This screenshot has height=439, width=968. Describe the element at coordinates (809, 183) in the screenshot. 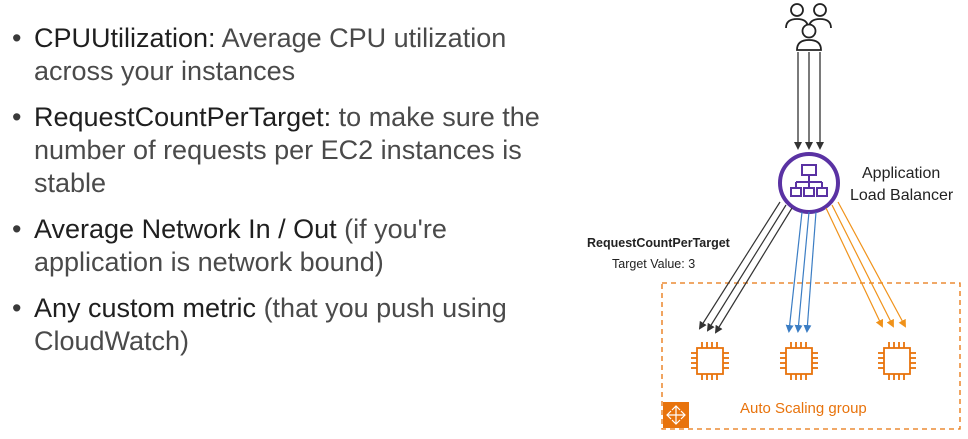

I see `load-balancer-icon` at that location.